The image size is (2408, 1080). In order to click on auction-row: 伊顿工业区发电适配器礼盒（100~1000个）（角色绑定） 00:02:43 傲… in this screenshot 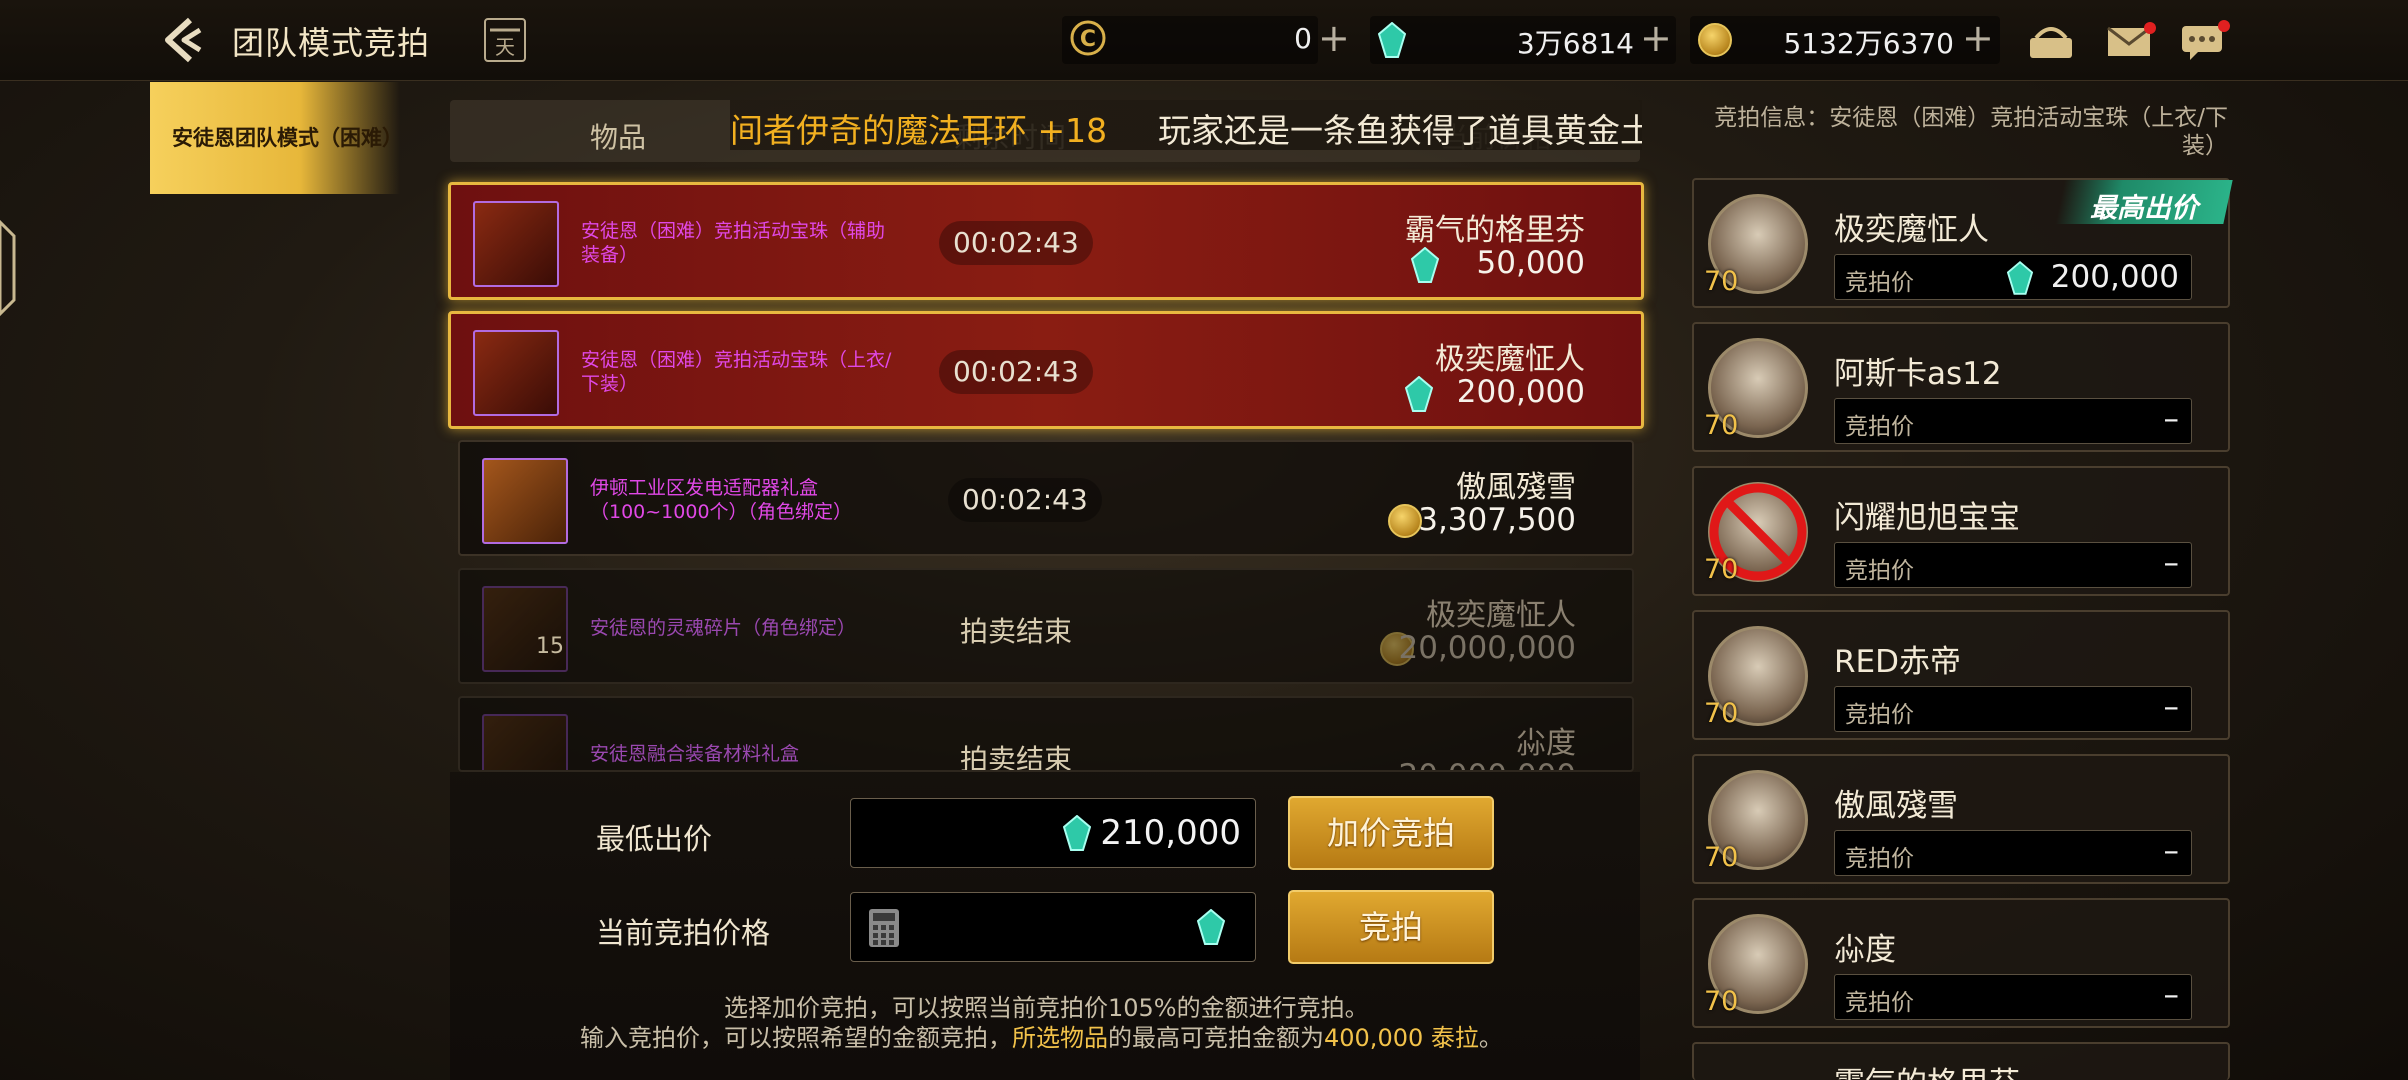, I will do `click(1046, 498)`.